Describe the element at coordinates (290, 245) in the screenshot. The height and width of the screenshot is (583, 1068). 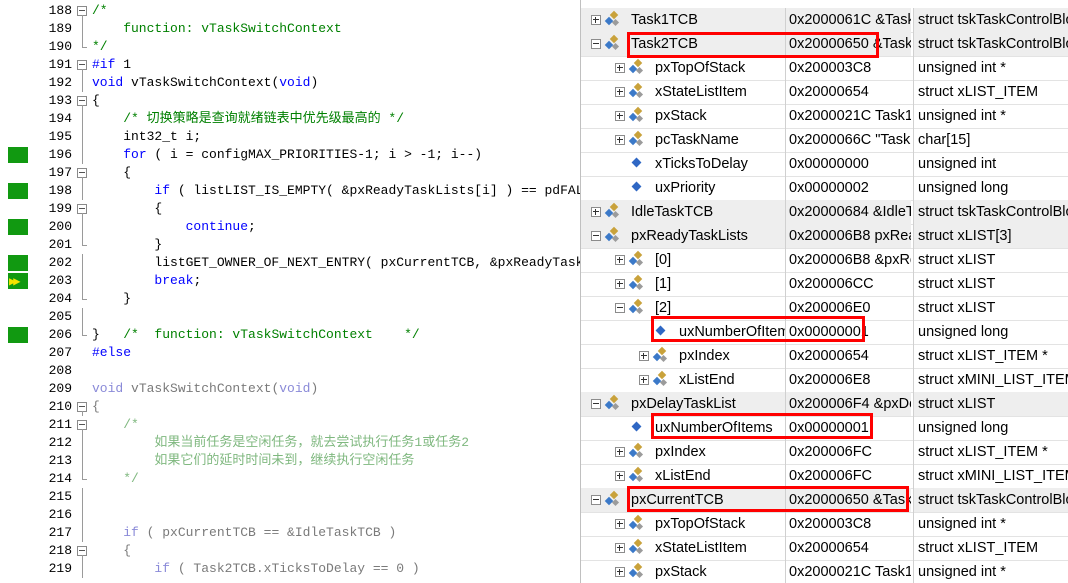
I see `code-line: 201 }` at that location.